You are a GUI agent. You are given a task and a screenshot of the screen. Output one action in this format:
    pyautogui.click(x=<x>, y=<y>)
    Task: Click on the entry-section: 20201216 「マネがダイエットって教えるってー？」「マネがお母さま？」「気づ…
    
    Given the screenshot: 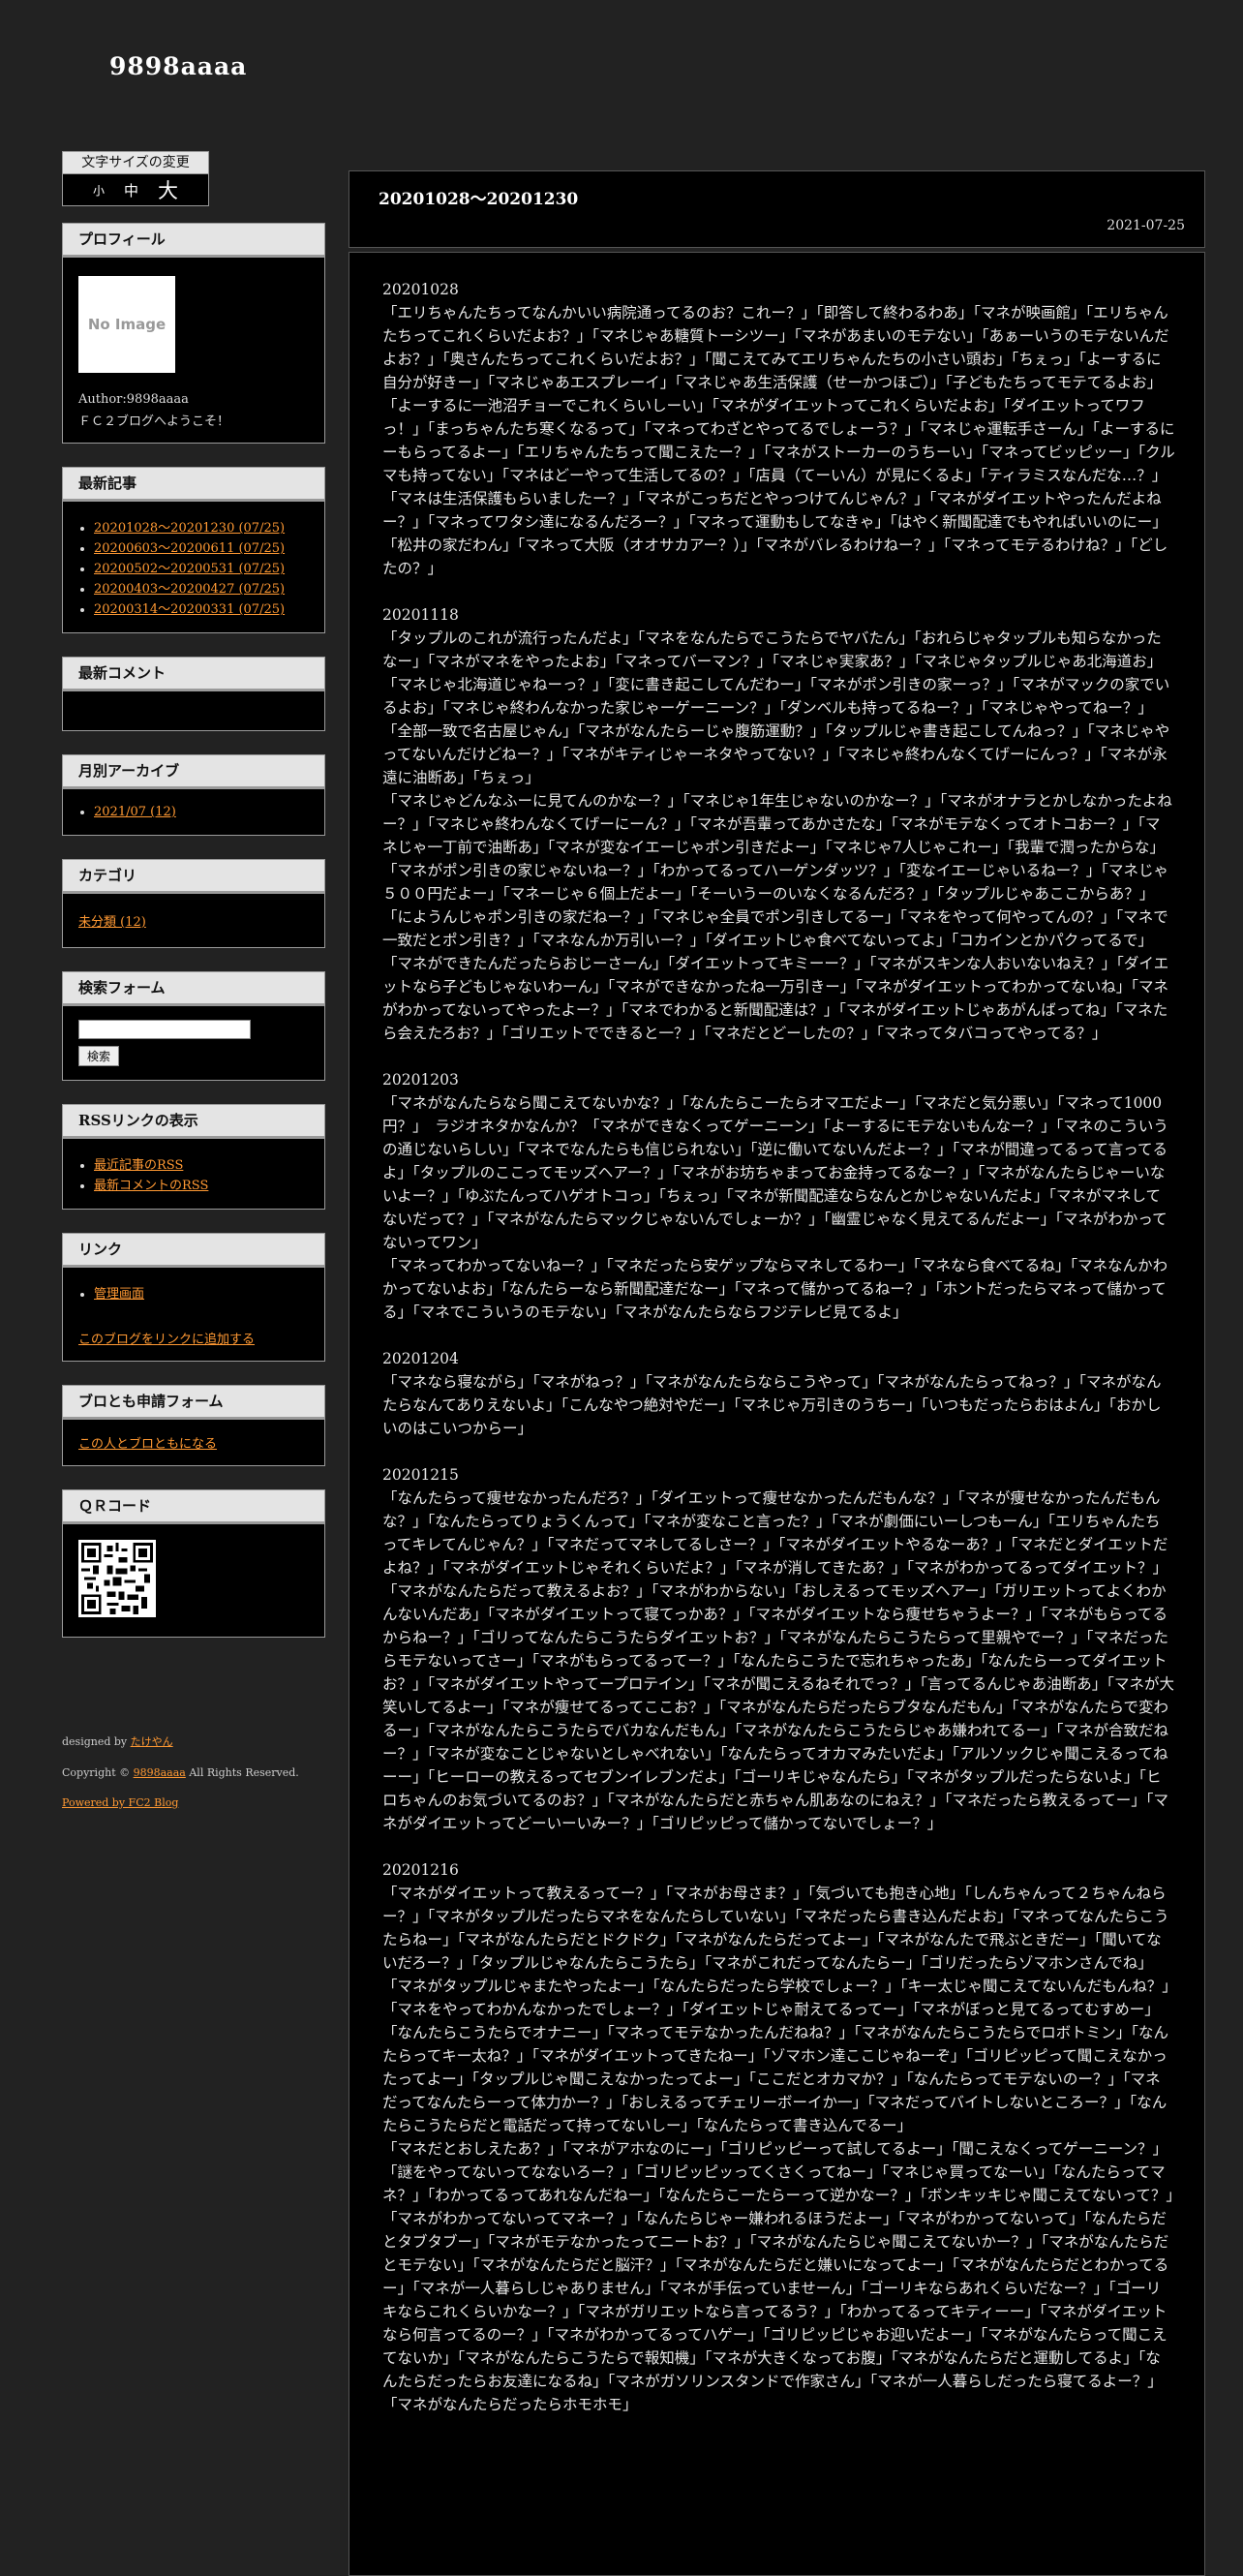 What is the action you would take?
    pyautogui.click(x=778, y=2137)
    